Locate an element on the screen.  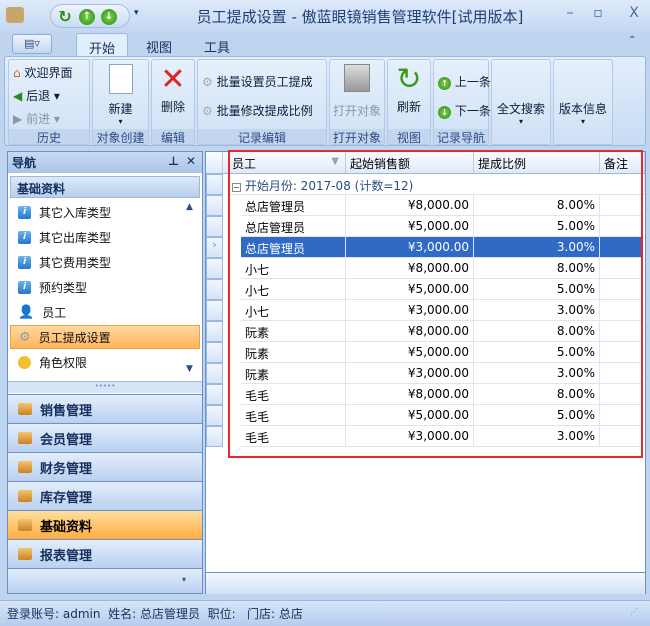
back-icon: ◀ is located at coordinates (18, 96).